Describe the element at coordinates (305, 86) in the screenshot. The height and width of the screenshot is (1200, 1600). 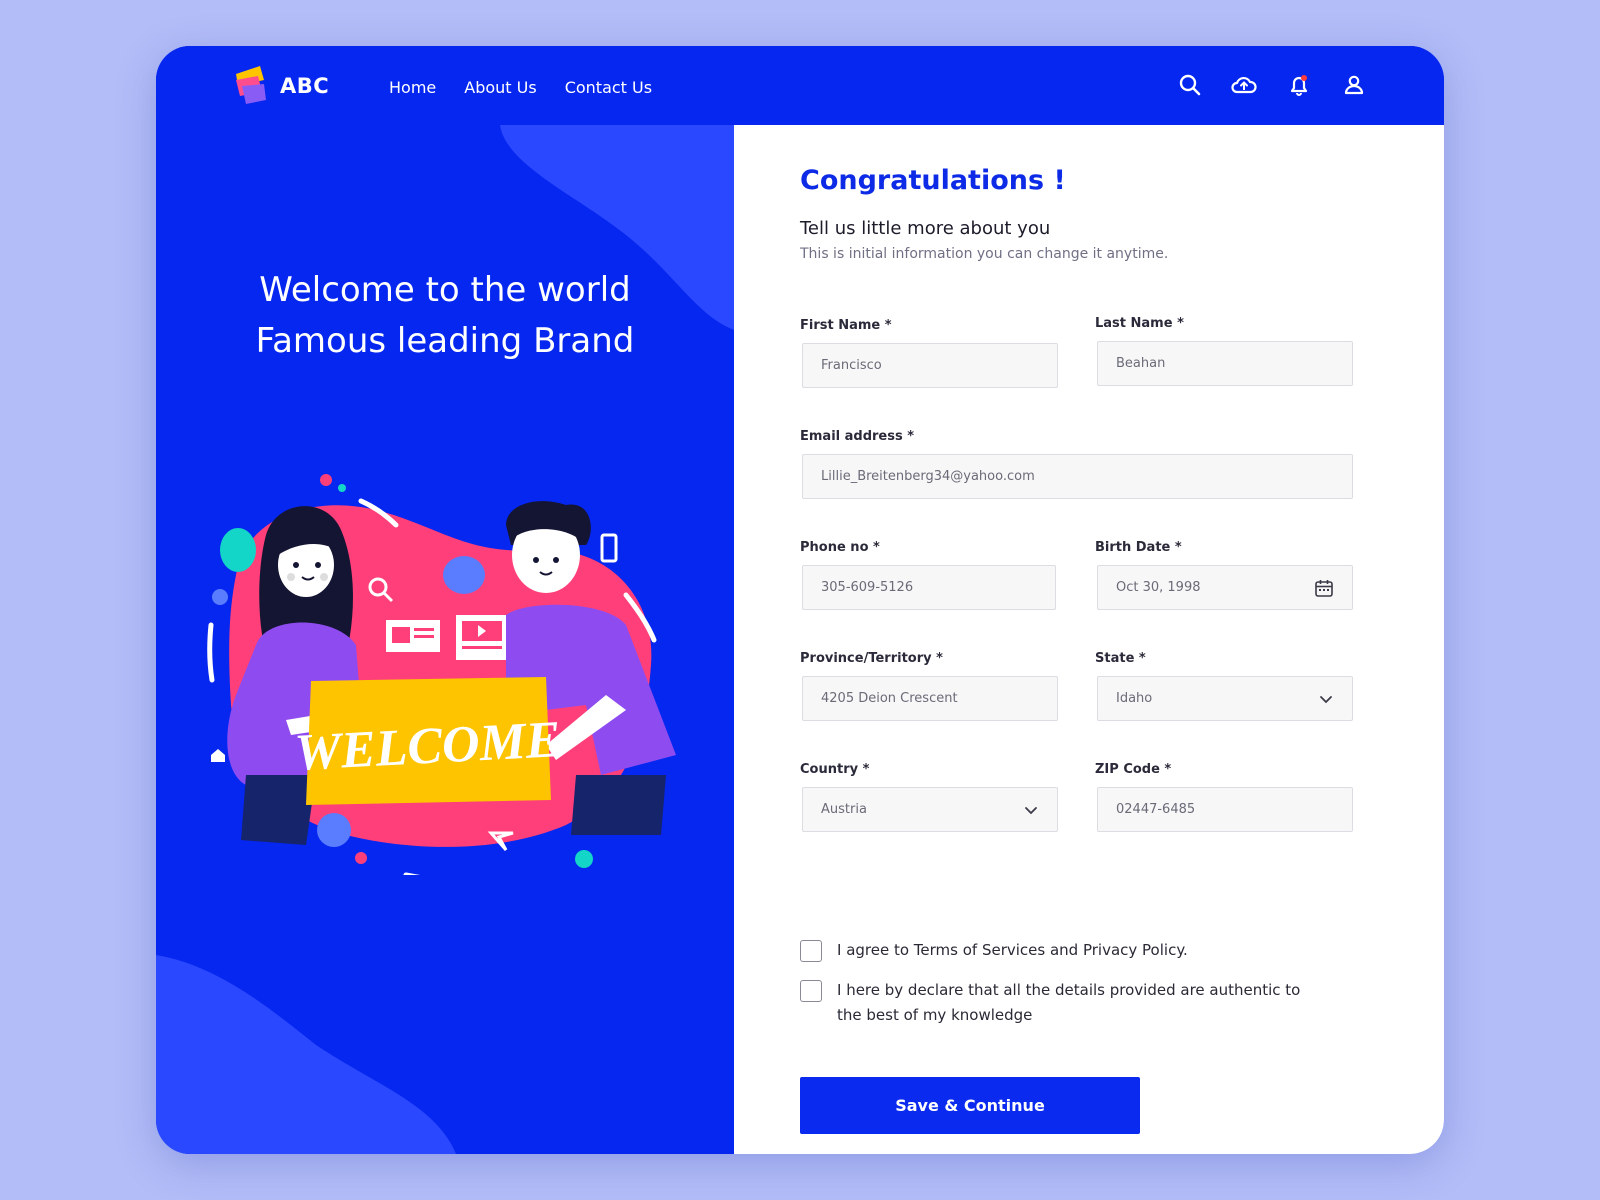
I see `brand-name: ABC` at that location.